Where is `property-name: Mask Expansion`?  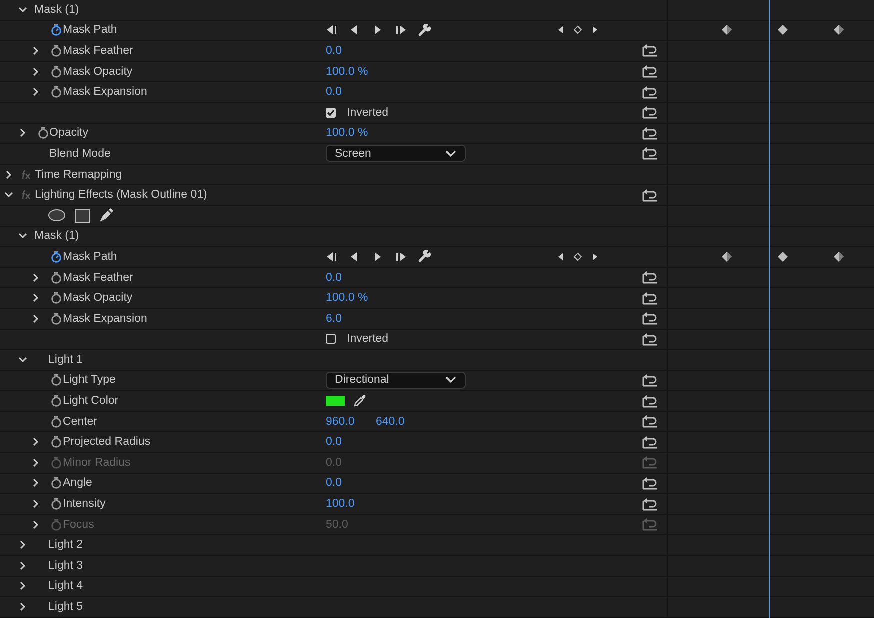
property-name: Mask Expansion is located at coordinates (105, 318).